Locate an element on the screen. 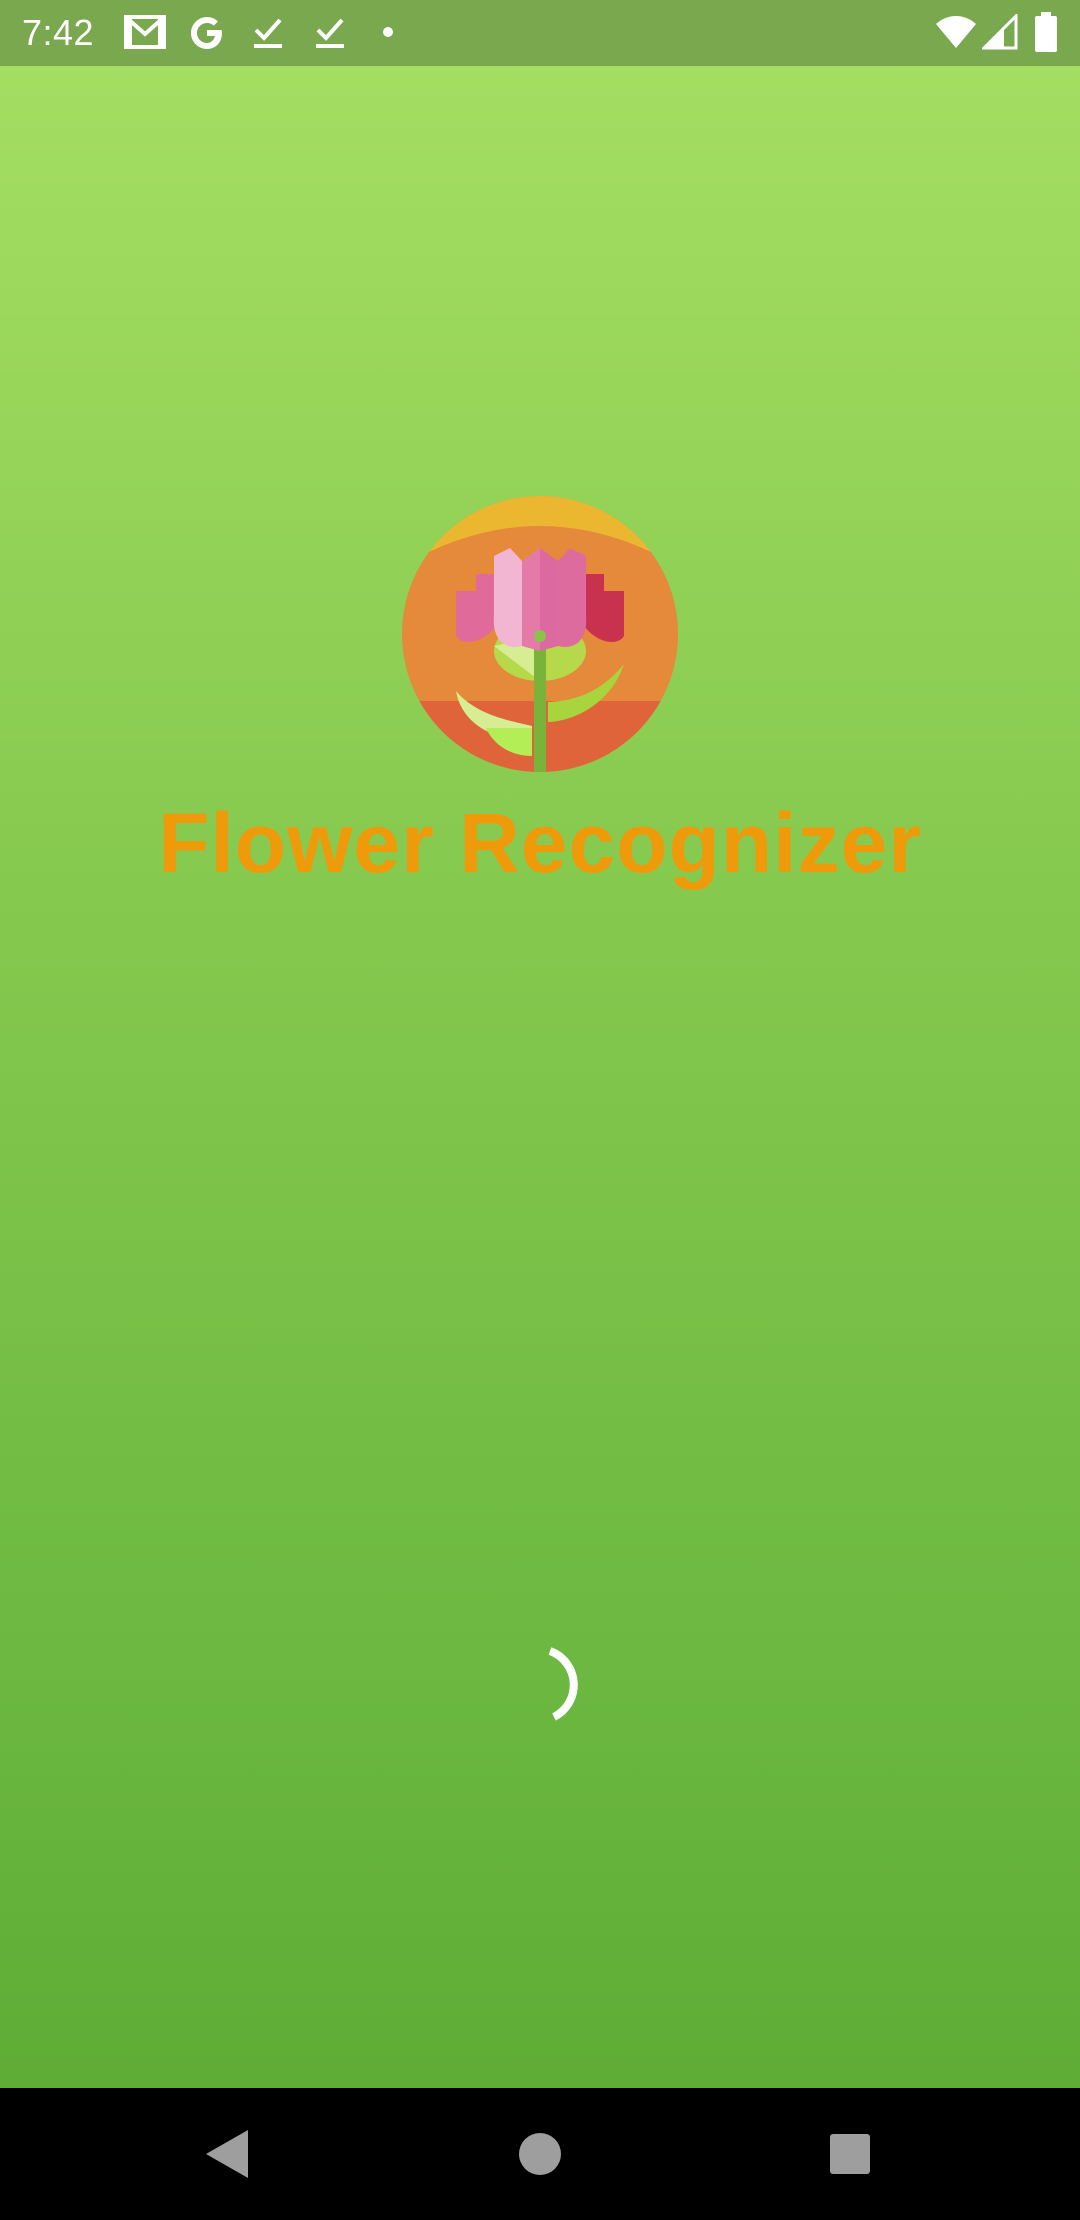  battery-icon is located at coordinates (1046, 32).